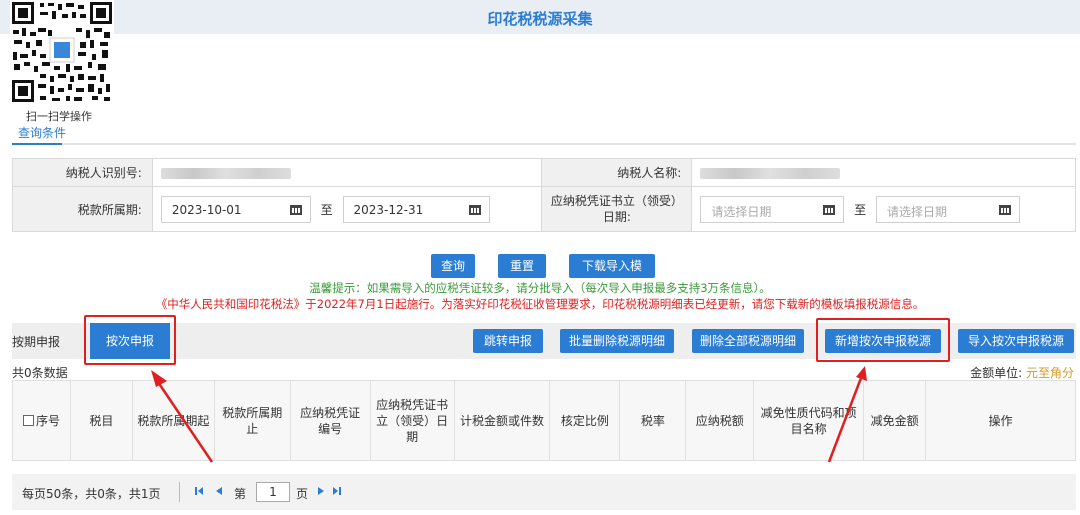  Describe the element at coordinates (59, 116) in the screenshot. I see `qr-caption: 扫一扫学操作` at that location.